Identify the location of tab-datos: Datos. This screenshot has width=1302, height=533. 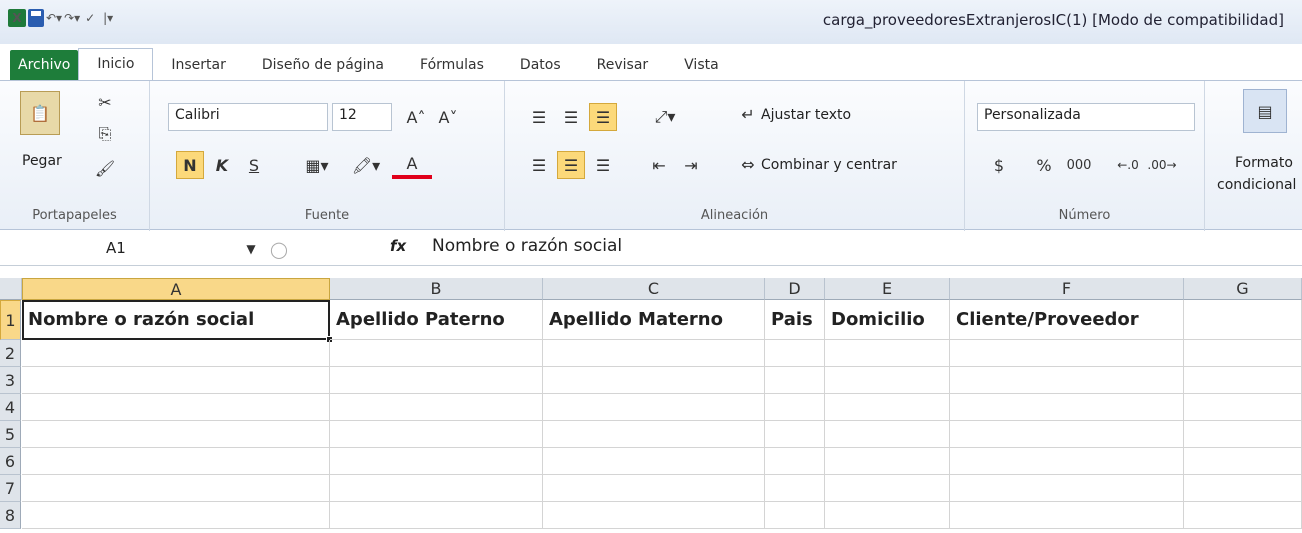
(540, 65).